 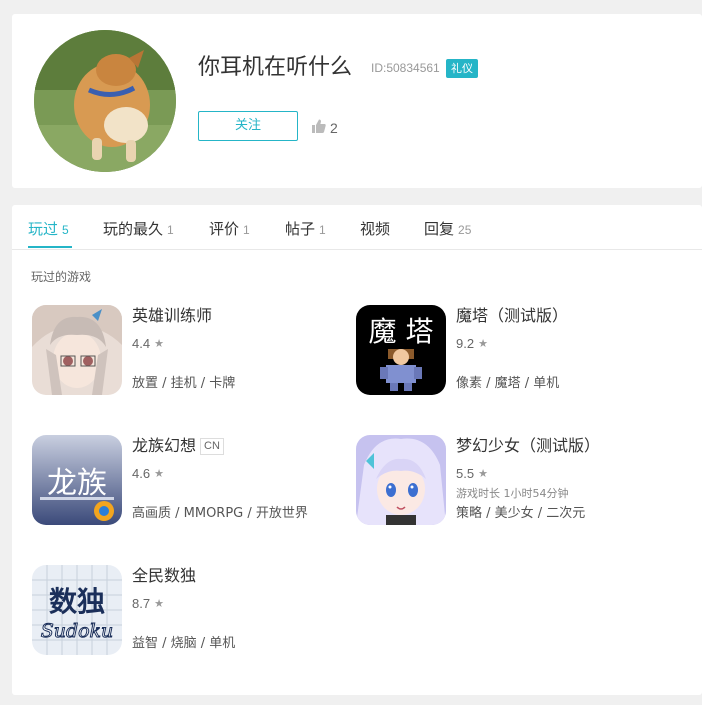 I want to click on section-title: 玩过的游戏, so click(x=61, y=277).